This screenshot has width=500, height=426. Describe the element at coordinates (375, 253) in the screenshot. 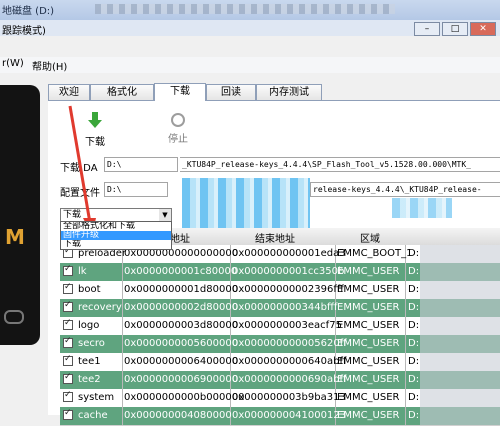

I see `region: EMMC_BOOT_1` at that location.